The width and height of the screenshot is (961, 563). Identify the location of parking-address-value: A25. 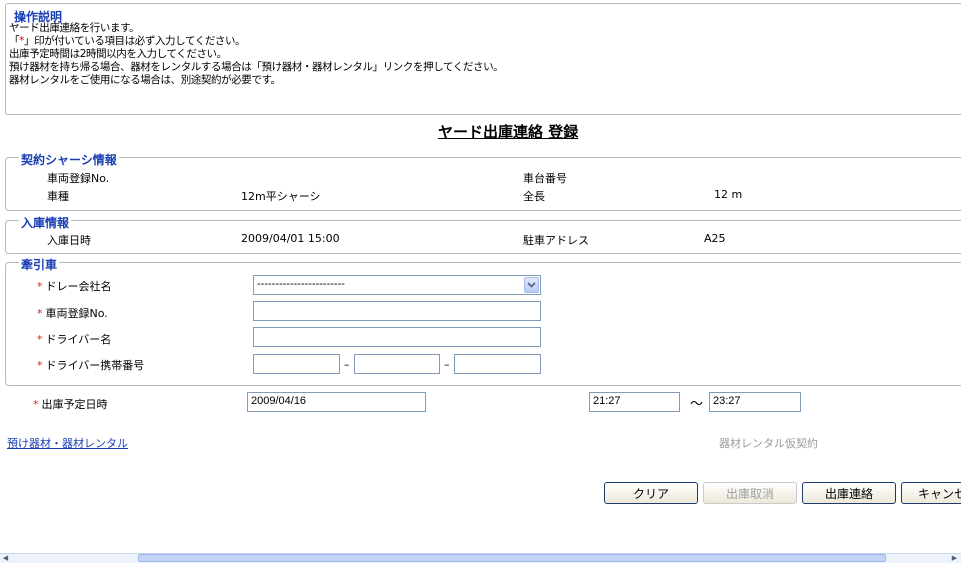
(715, 238).